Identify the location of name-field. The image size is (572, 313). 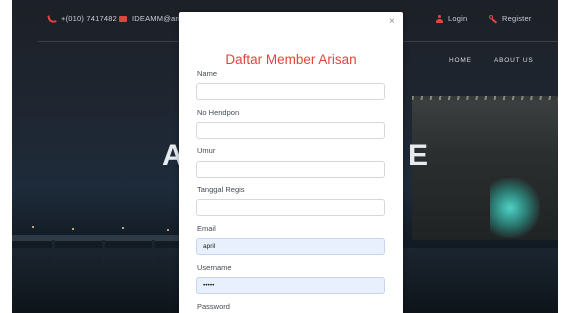
(290, 91).